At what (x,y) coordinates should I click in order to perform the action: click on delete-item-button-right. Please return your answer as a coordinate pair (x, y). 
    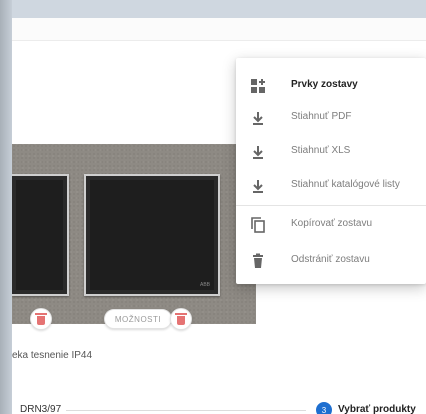
    Looking at the image, I should click on (181, 319).